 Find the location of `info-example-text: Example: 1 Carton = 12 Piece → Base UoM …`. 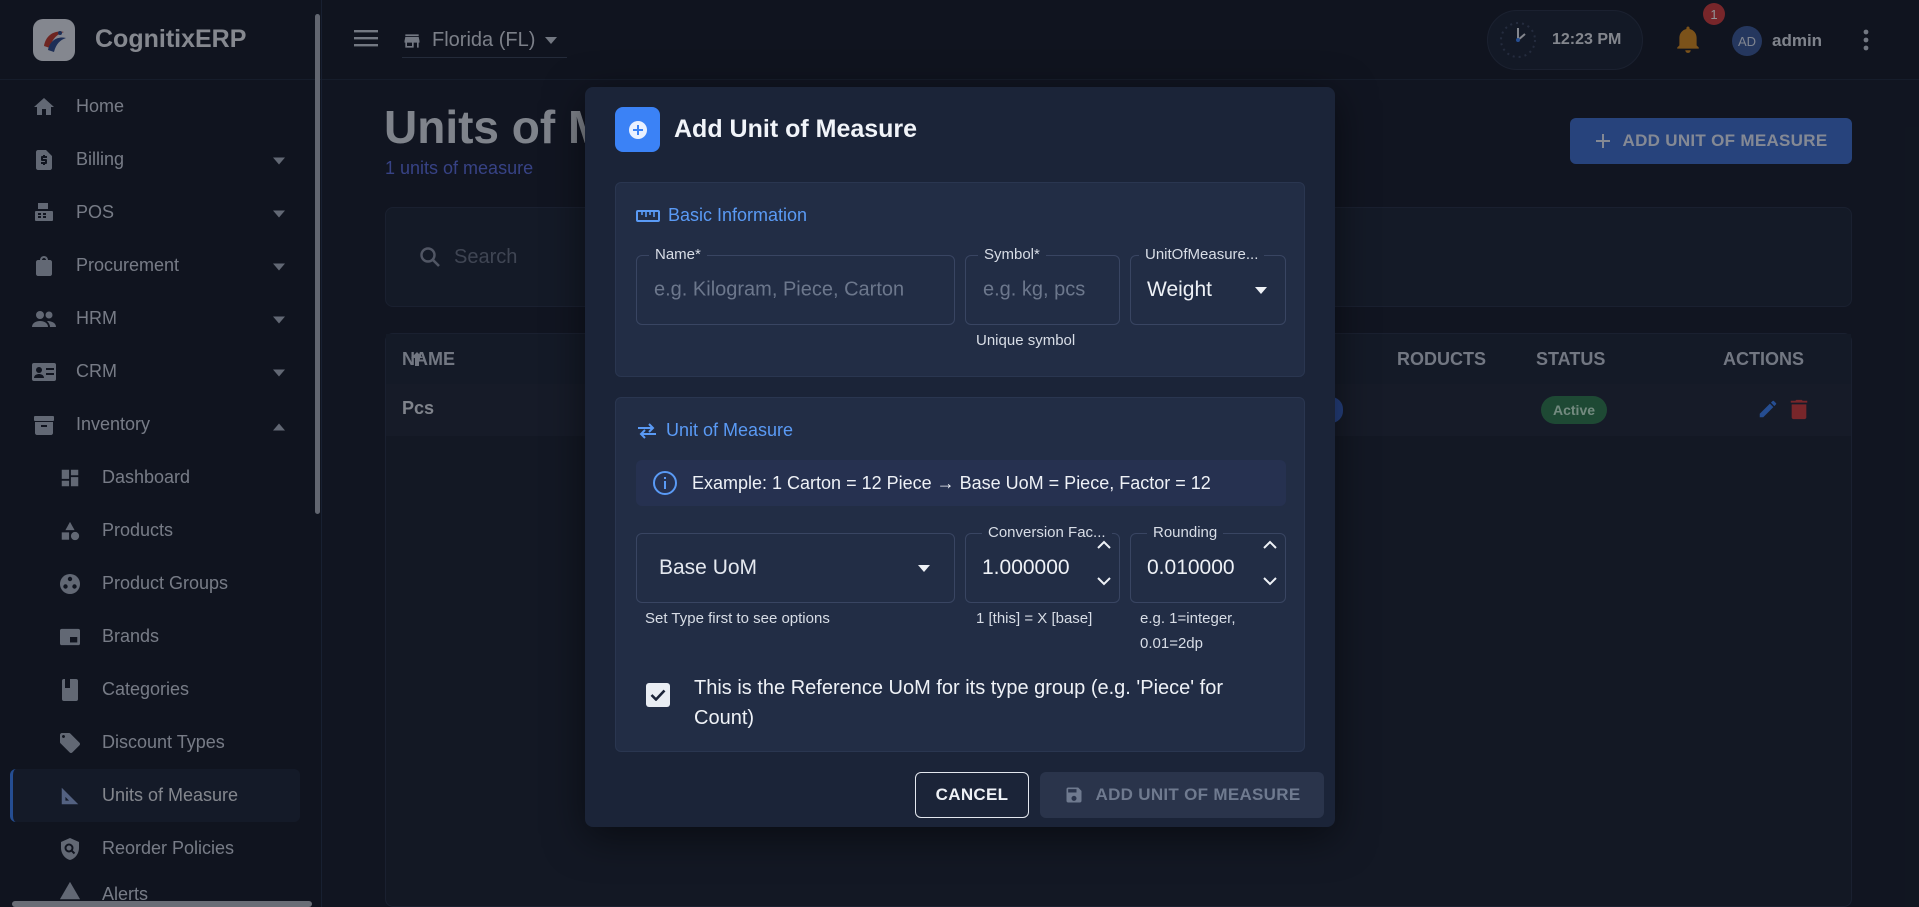

info-example-text: Example: 1 Carton = 12 Piece → Base UoM … is located at coordinates (951, 482).